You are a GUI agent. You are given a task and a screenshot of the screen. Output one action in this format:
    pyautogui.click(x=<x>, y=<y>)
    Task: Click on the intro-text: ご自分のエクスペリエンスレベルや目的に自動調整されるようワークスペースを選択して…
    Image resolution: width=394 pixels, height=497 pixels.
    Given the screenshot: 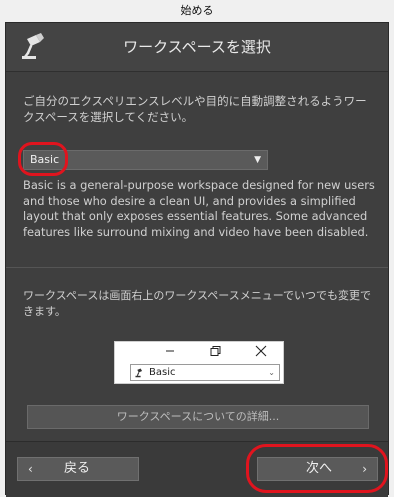 What is the action you would take?
    pyautogui.click(x=195, y=109)
    